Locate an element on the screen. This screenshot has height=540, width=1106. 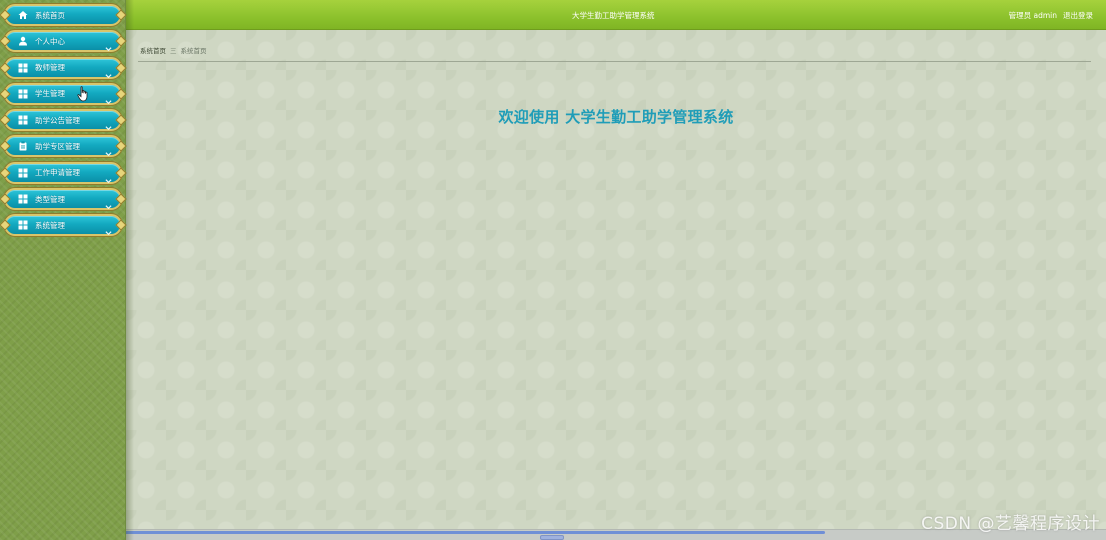
welcome-heading: 欢迎使用 大学生勤工助学管理系统 is located at coordinates (616, 117).